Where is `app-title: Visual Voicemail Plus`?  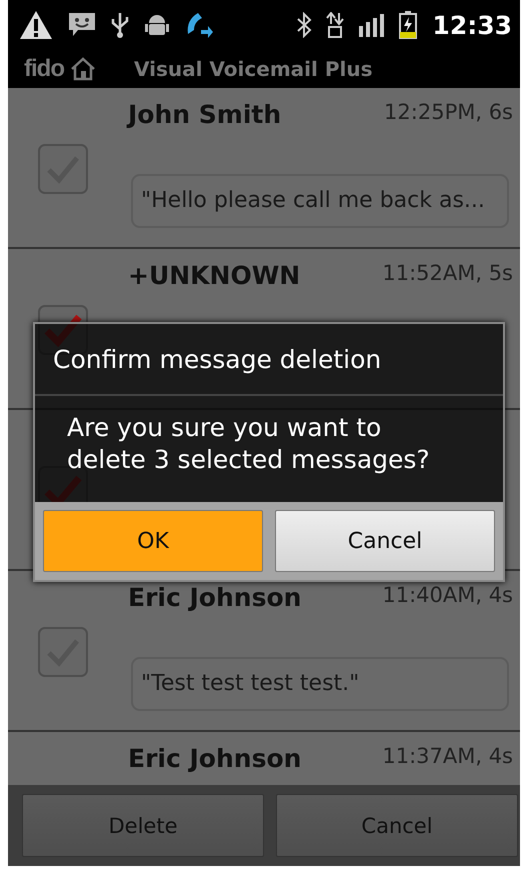
app-title: Visual Voicemail Plus is located at coordinates (253, 69).